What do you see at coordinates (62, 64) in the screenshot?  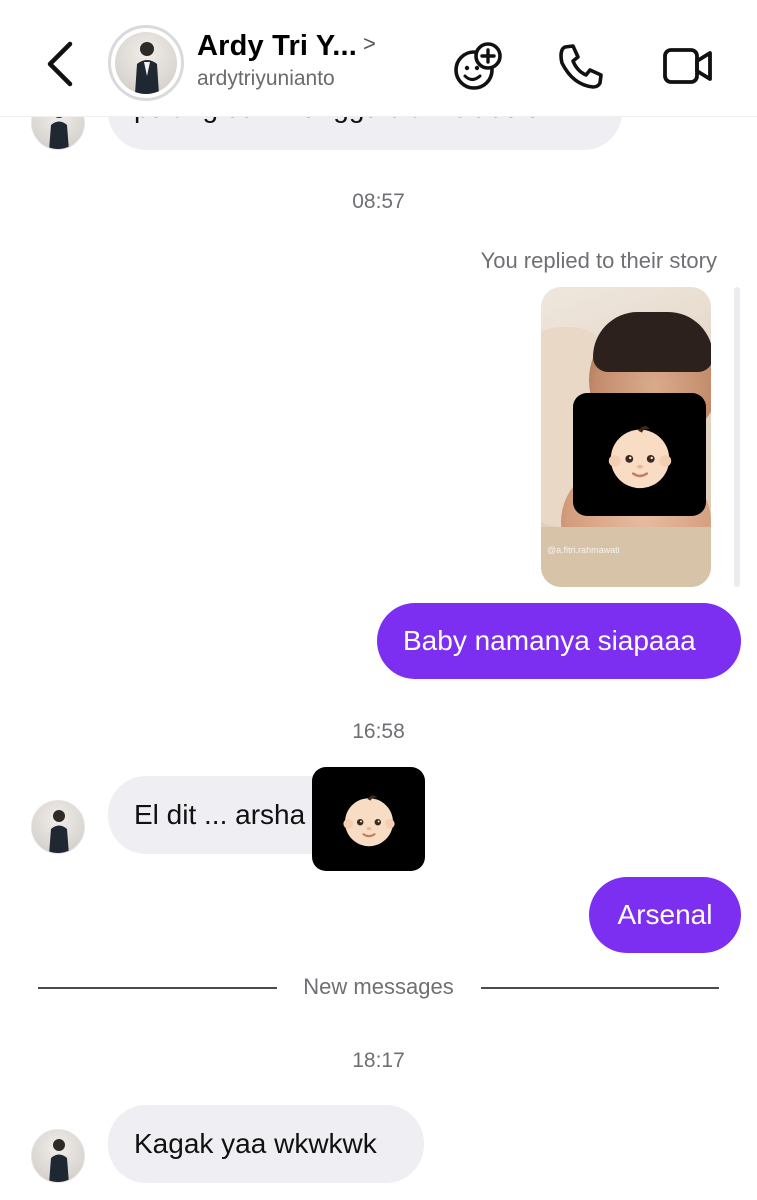 I see `back-chevron-icon` at bounding box center [62, 64].